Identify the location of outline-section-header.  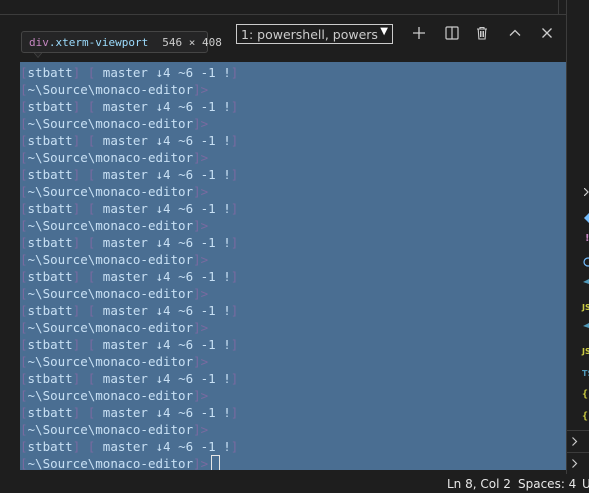
(577, 441).